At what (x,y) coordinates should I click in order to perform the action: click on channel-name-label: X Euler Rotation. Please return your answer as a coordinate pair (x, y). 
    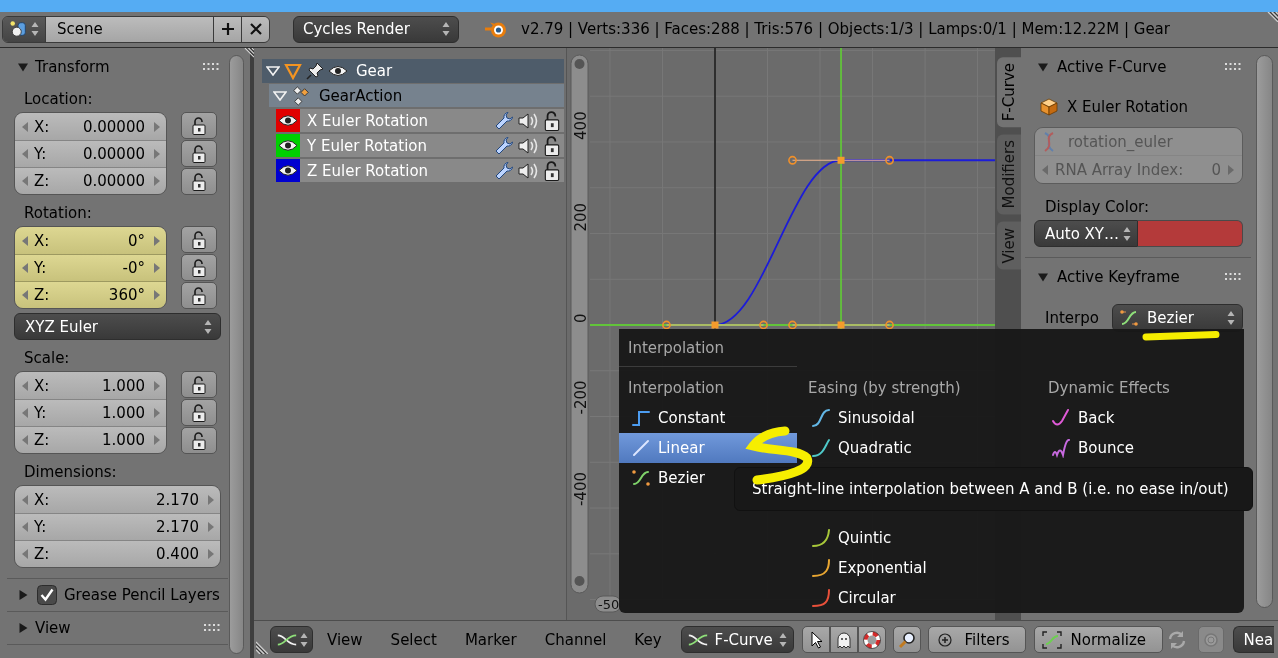
    Looking at the image, I should click on (1128, 107).